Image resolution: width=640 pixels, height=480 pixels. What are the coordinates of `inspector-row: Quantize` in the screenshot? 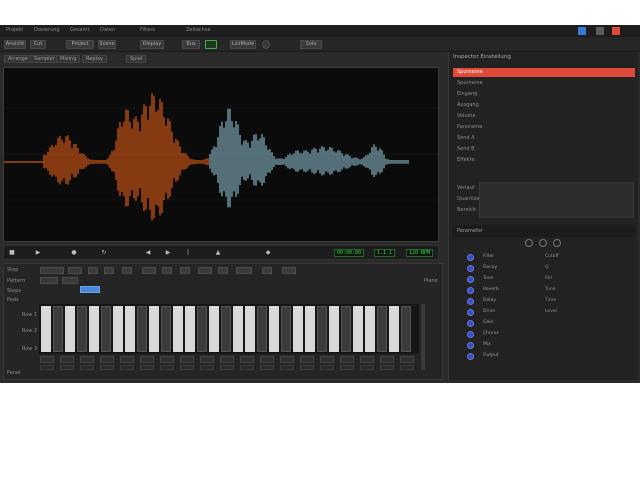 It's located at (544, 199).